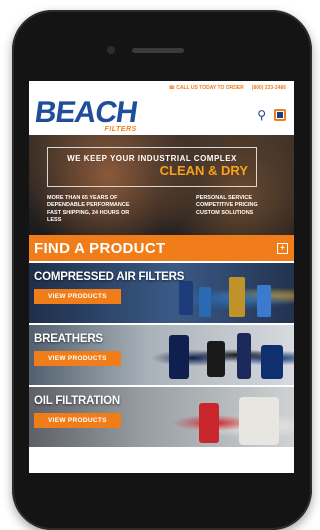 The height and width of the screenshot is (530, 320). Describe the element at coordinates (68, 339) in the screenshot. I see `product-name: BREATHERS` at that location.